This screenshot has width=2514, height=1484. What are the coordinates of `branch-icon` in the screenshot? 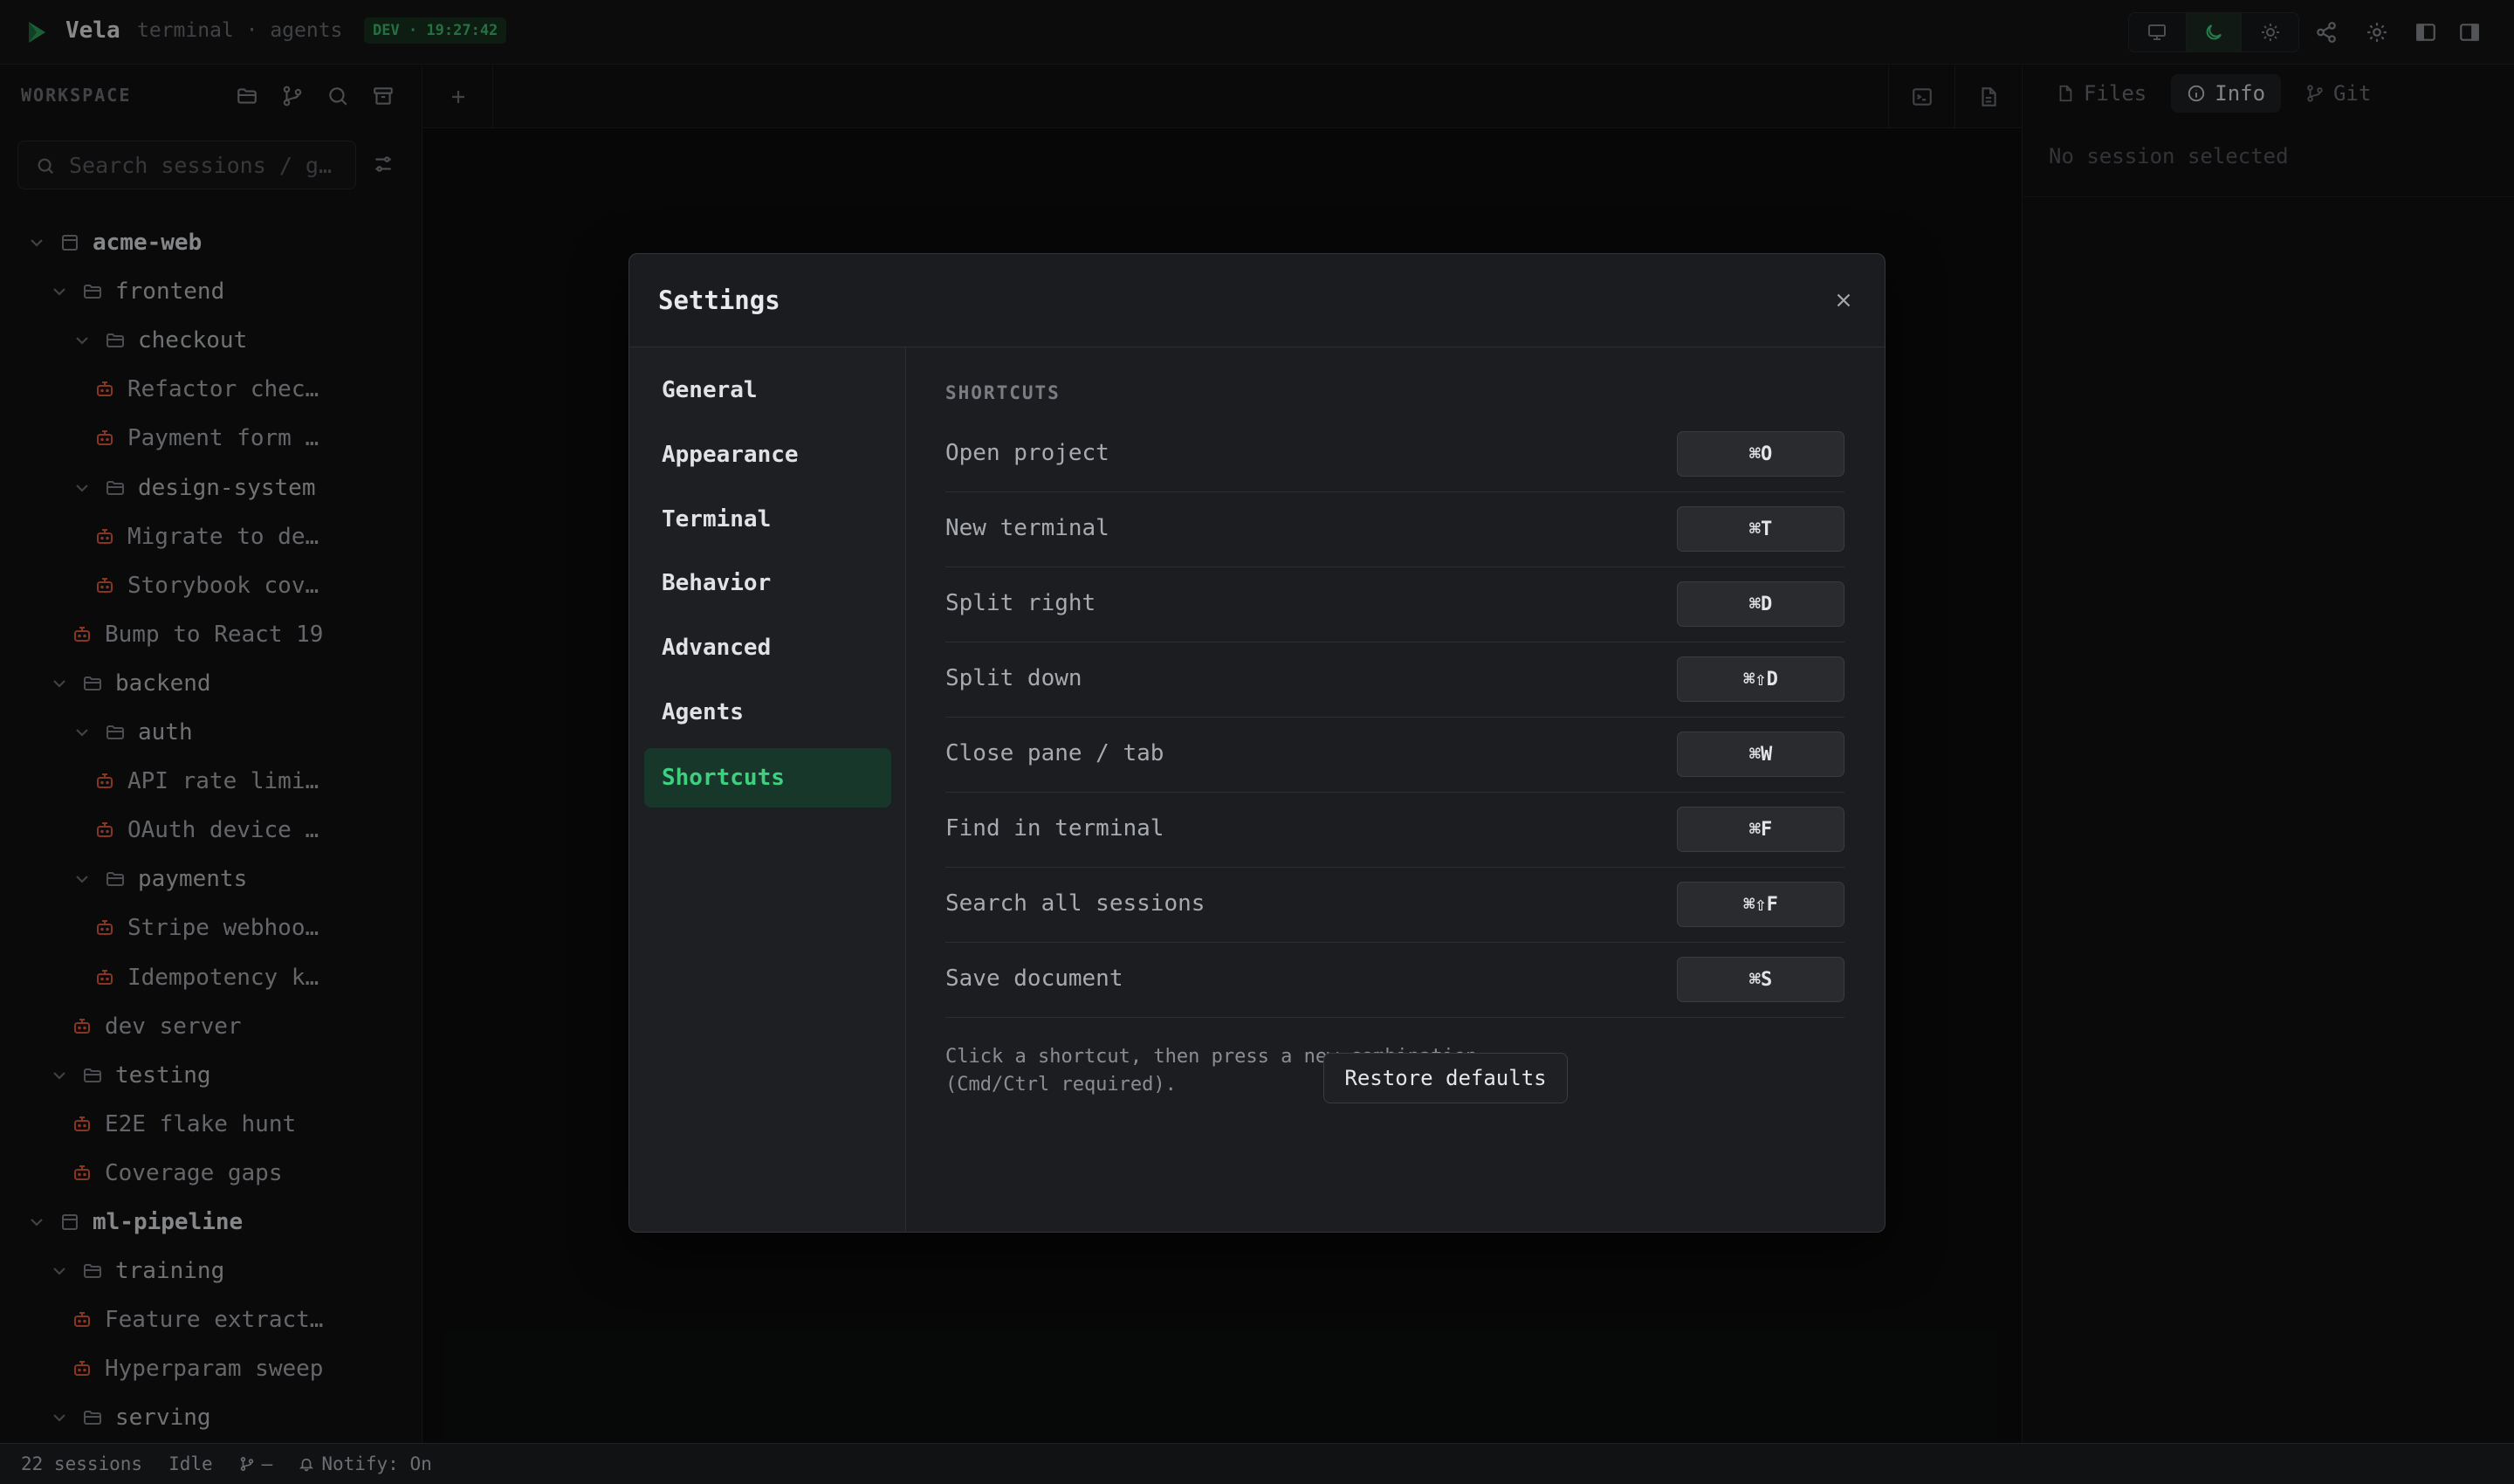 It's located at (247, 1464).